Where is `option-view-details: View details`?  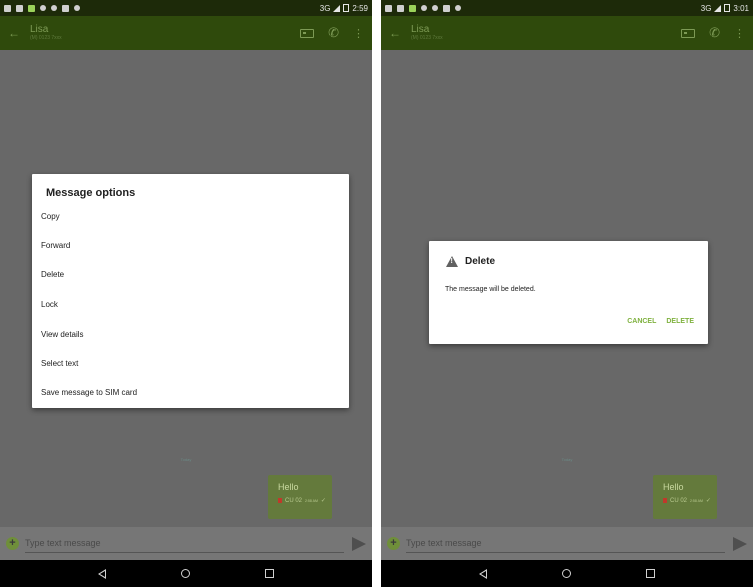
option-view-details: View details is located at coordinates (62, 334).